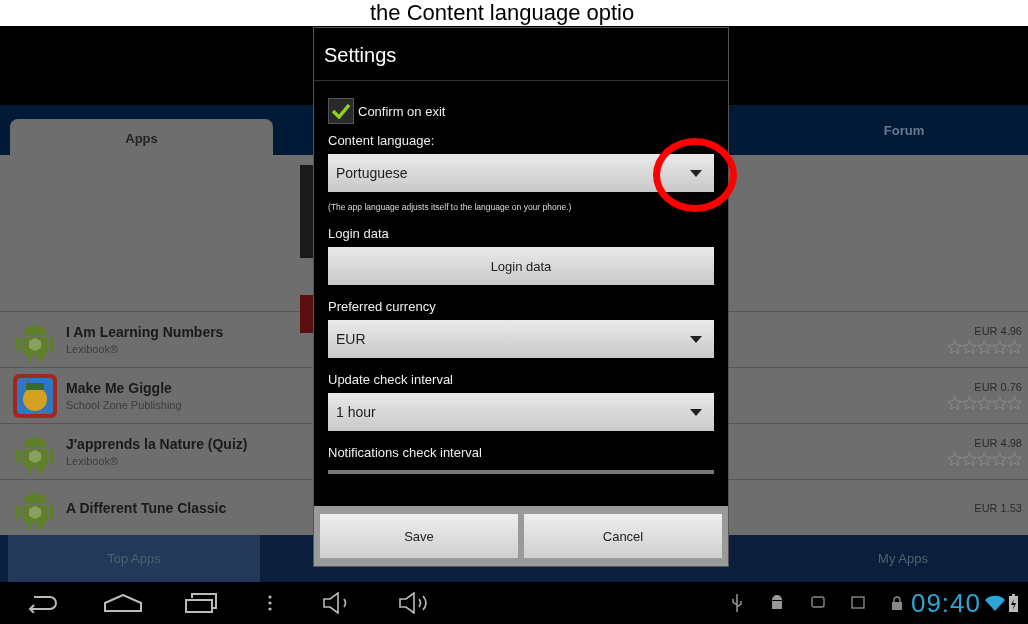 The image size is (1028, 624). Describe the element at coordinates (736, 603) in the screenshot. I see `usb-icon` at that location.